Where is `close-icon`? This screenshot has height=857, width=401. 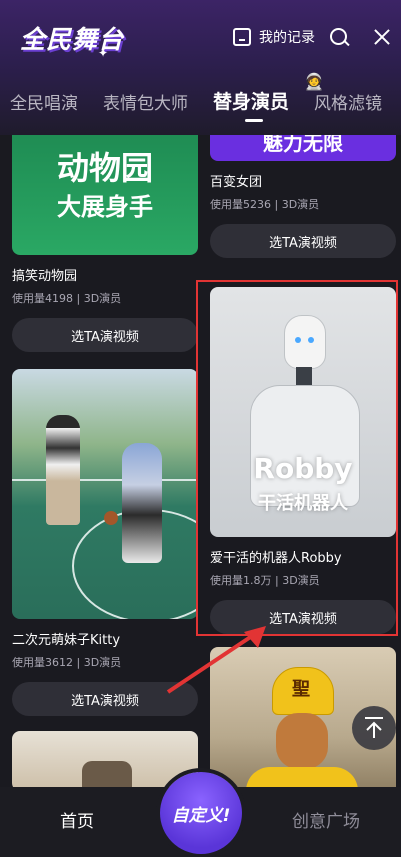
close-icon is located at coordinates (382, 37).